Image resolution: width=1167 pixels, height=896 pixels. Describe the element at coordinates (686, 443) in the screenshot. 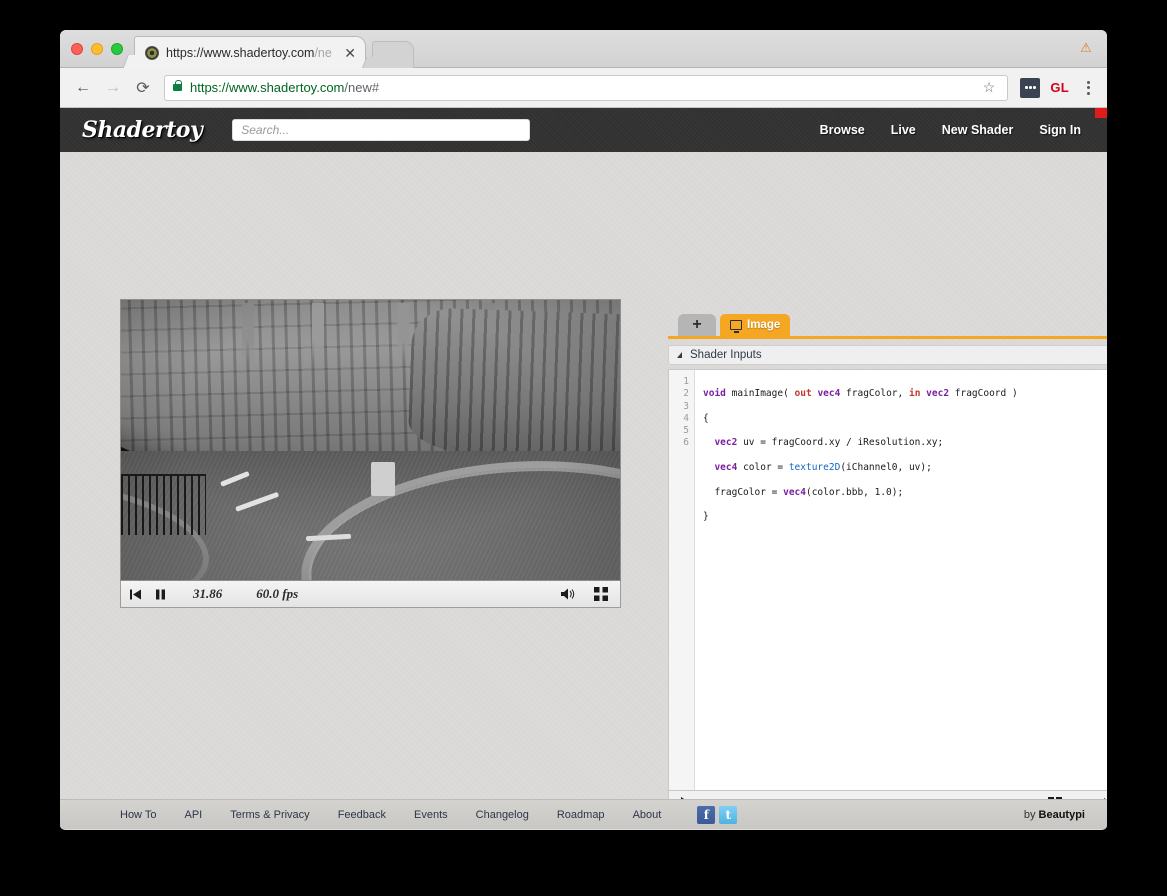

I see `line-number: 6` at that location.